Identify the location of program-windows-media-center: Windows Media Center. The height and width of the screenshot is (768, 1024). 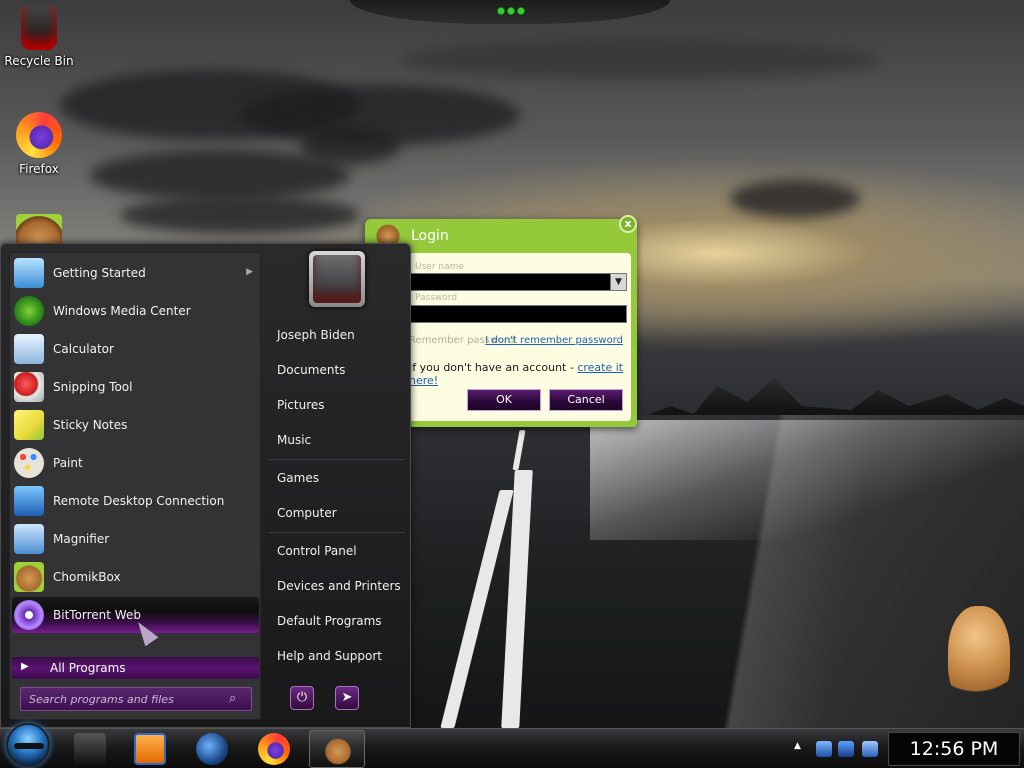
(135, 311).